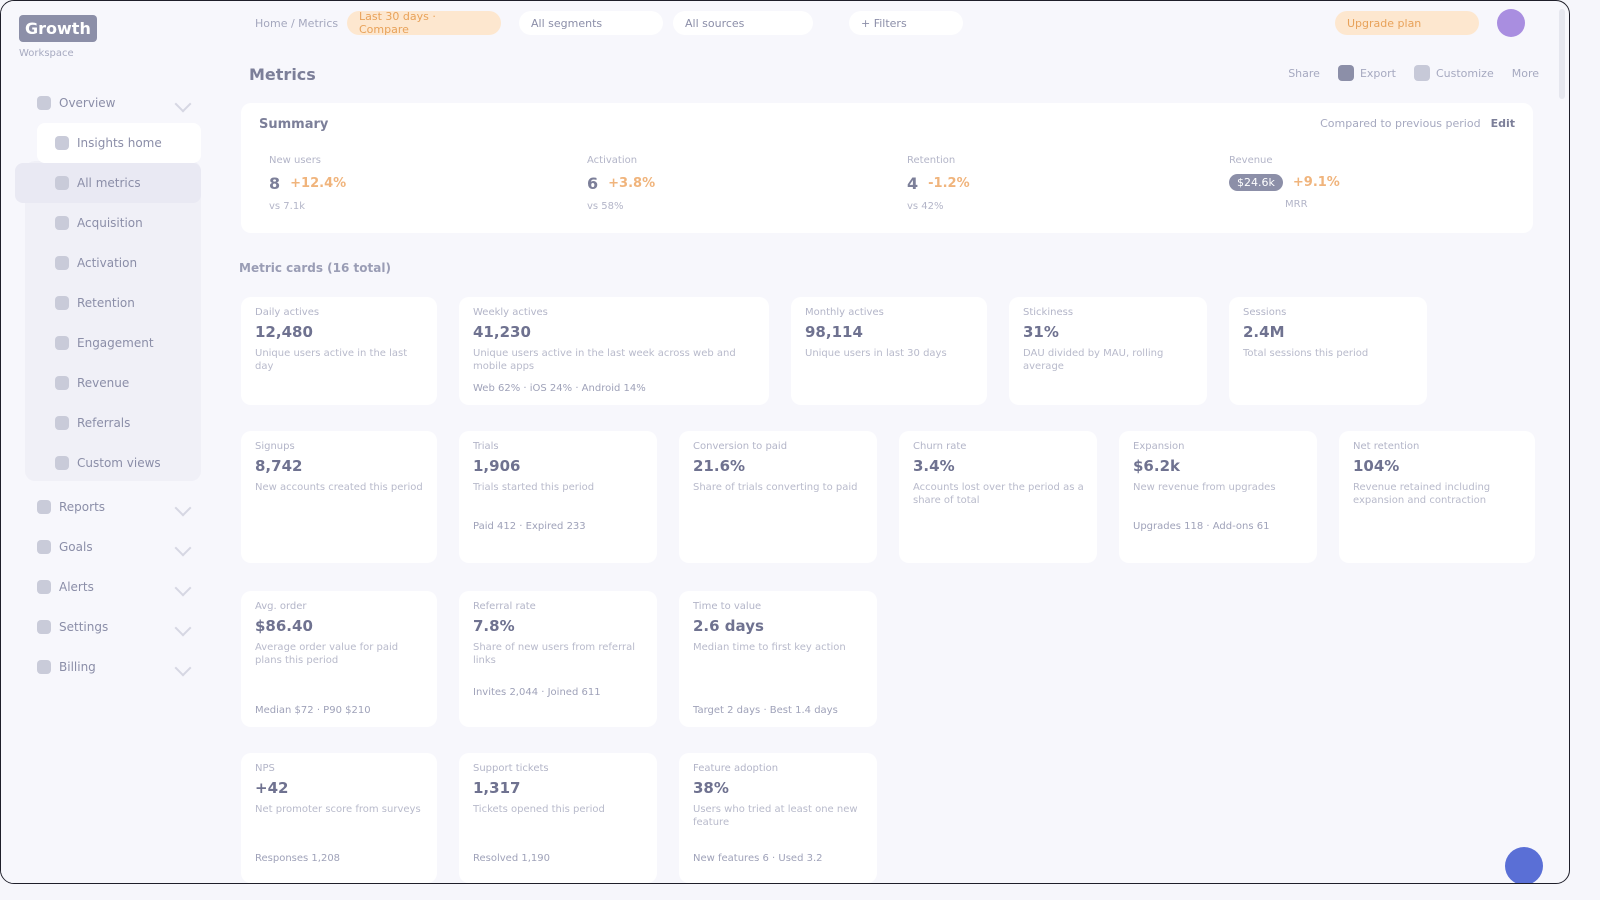 The width and height of the screenshot is (1600, 900). What do you see at coordinates (1562, 54) in the screenshot?
I see `scrollbar` at bounding box center [1562, 54].